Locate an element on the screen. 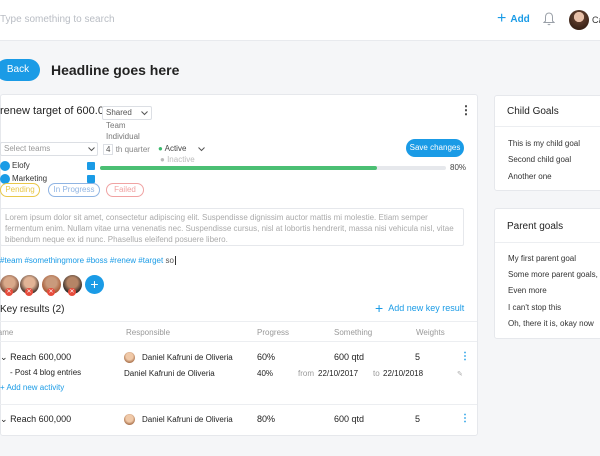  add-assignee-button: + is located at coordinates (94, 284).